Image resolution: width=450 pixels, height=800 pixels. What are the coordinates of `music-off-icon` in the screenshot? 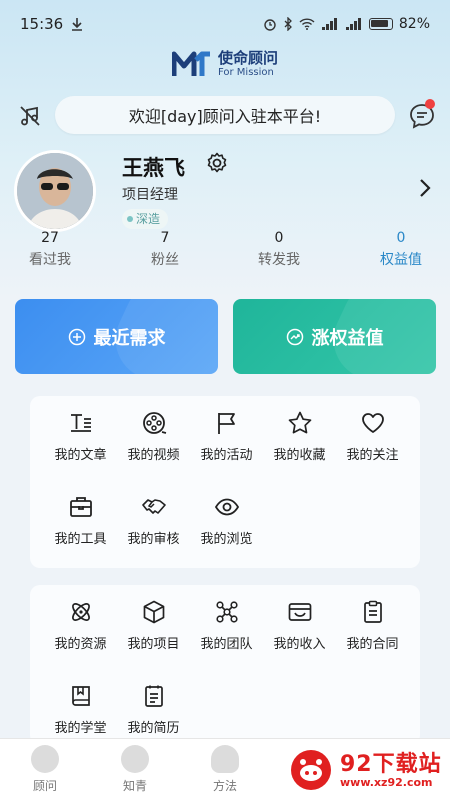 It's located at (30, 116).